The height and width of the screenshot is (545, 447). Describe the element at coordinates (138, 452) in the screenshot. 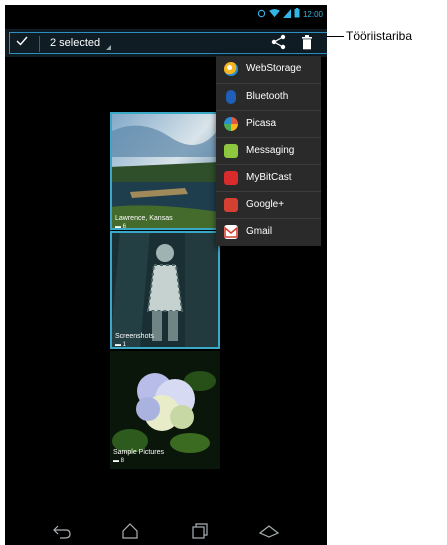

I see `album-name: Sample Pictures` at that location.